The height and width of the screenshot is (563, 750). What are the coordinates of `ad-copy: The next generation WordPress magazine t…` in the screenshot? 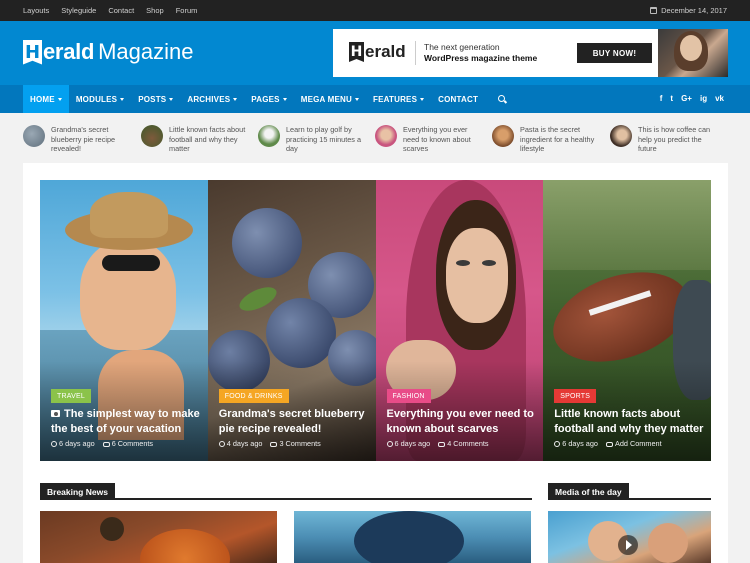 It's located at (480, 53).